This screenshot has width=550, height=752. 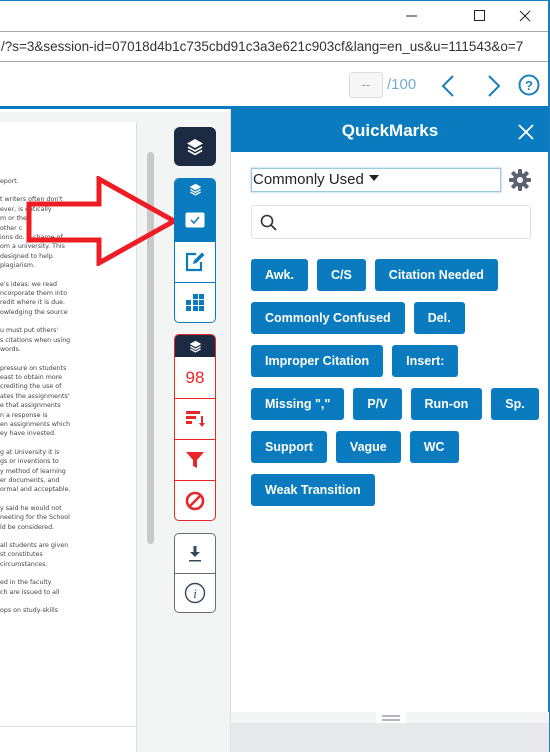 What do you see at coordinates (31, 377) in the screenshot?
I see `document-line: east to obtain more` at bounding box center [31, 377].